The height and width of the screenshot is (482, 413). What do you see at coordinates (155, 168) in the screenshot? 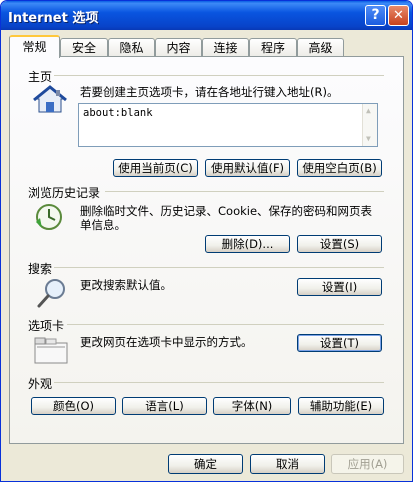
I see `use-current-button: 使用当前页(C)` at bounding box center [155, 168].